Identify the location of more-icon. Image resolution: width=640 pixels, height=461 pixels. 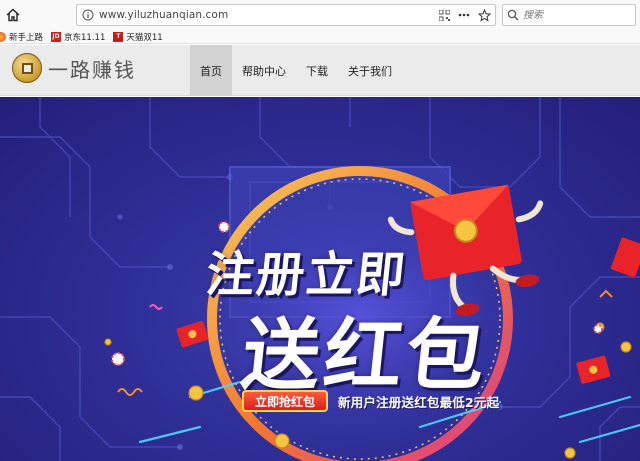
(464, 15).